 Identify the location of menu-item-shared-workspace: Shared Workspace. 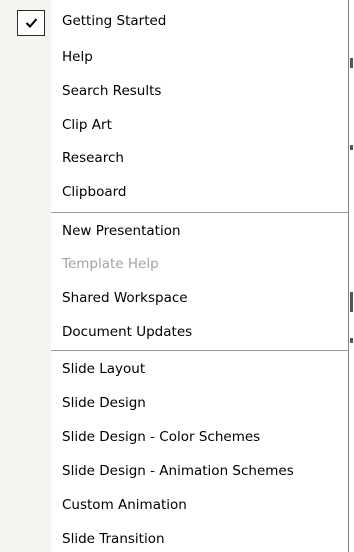
(174, 298).